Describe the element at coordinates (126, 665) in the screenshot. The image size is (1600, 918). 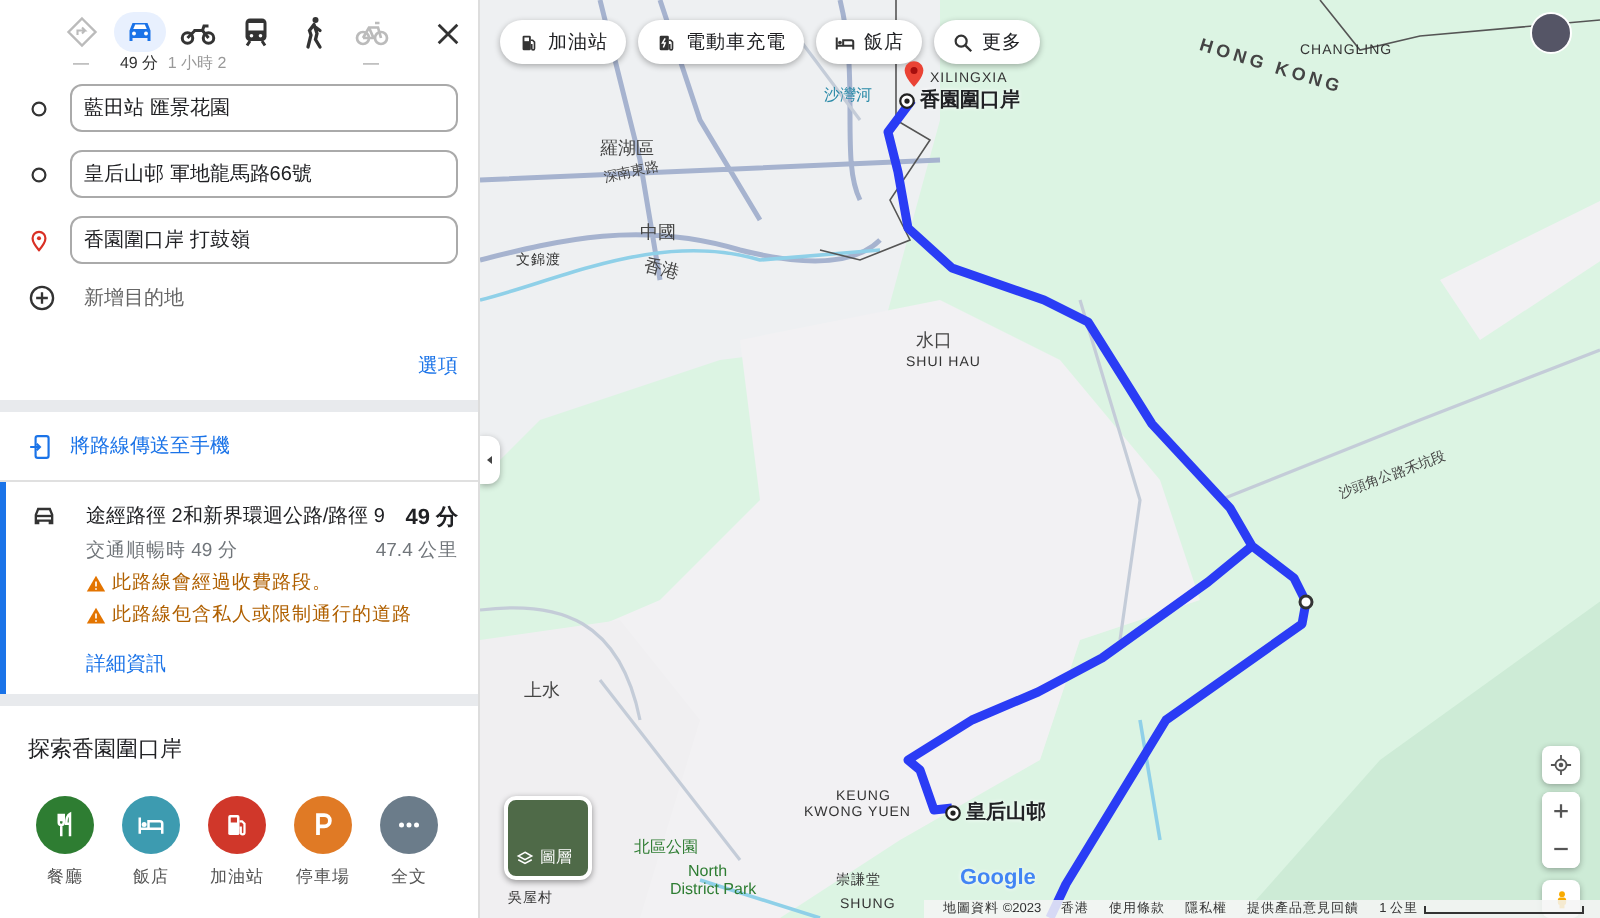
I see `details-link: 詳細資訊` at that location.